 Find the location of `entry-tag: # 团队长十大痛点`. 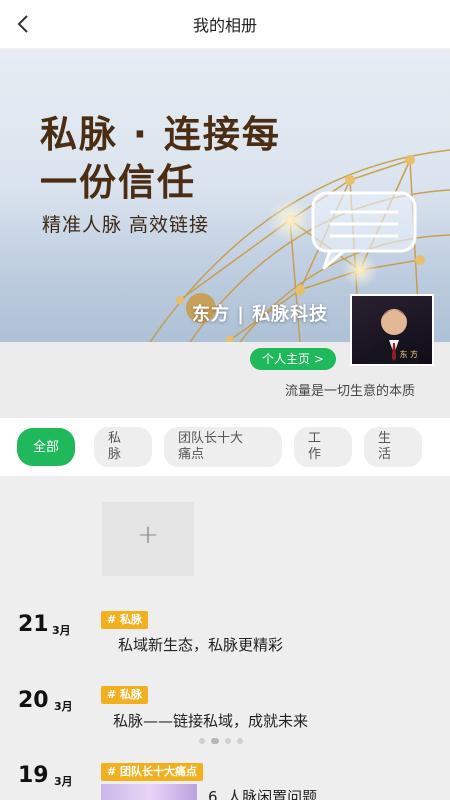

entry-tag: # 团队长十大痛点 is located at coordinates (152, 772).